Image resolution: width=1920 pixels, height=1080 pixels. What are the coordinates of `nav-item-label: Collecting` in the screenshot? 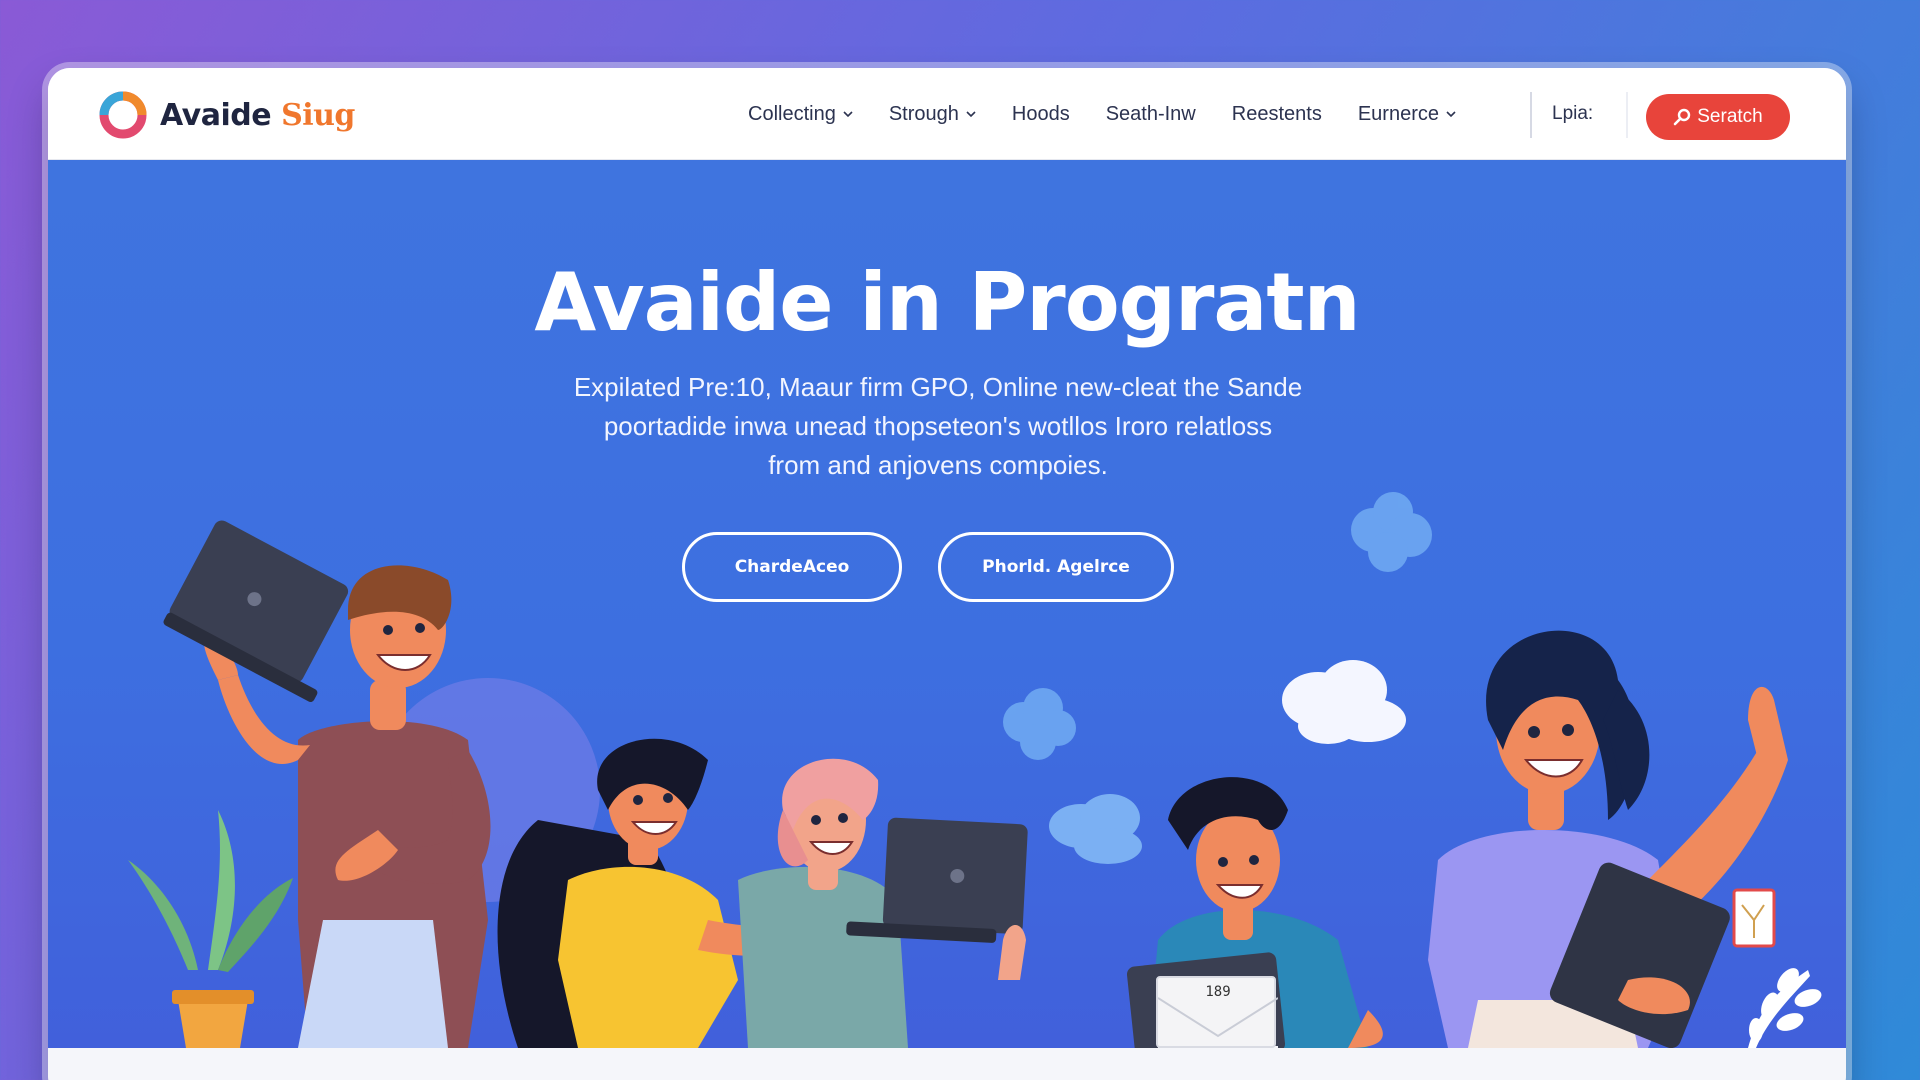 It's located at (792, 113).